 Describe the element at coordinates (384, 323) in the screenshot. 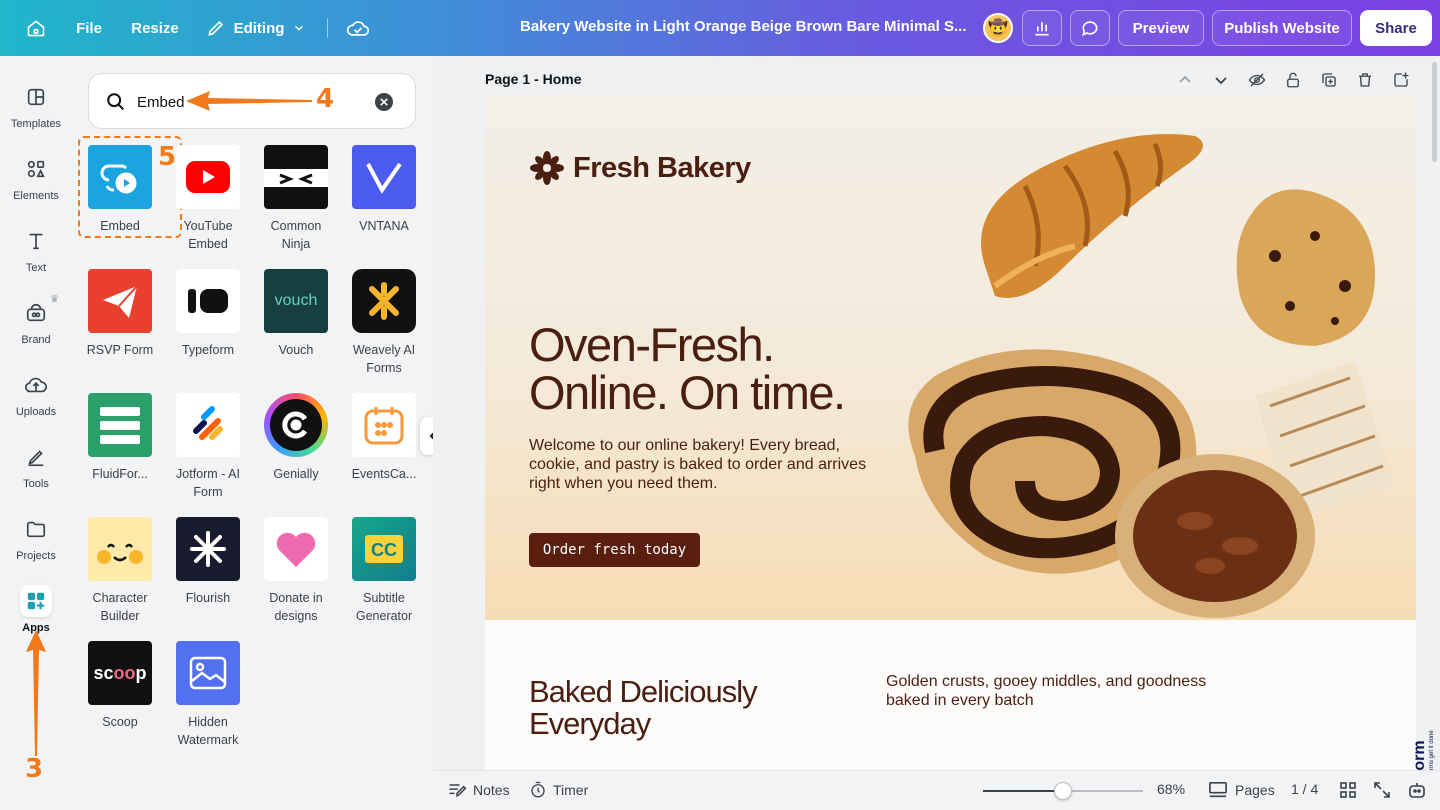

I see `app-weavely-ai-forms: Weavely AI Forms` at that location.